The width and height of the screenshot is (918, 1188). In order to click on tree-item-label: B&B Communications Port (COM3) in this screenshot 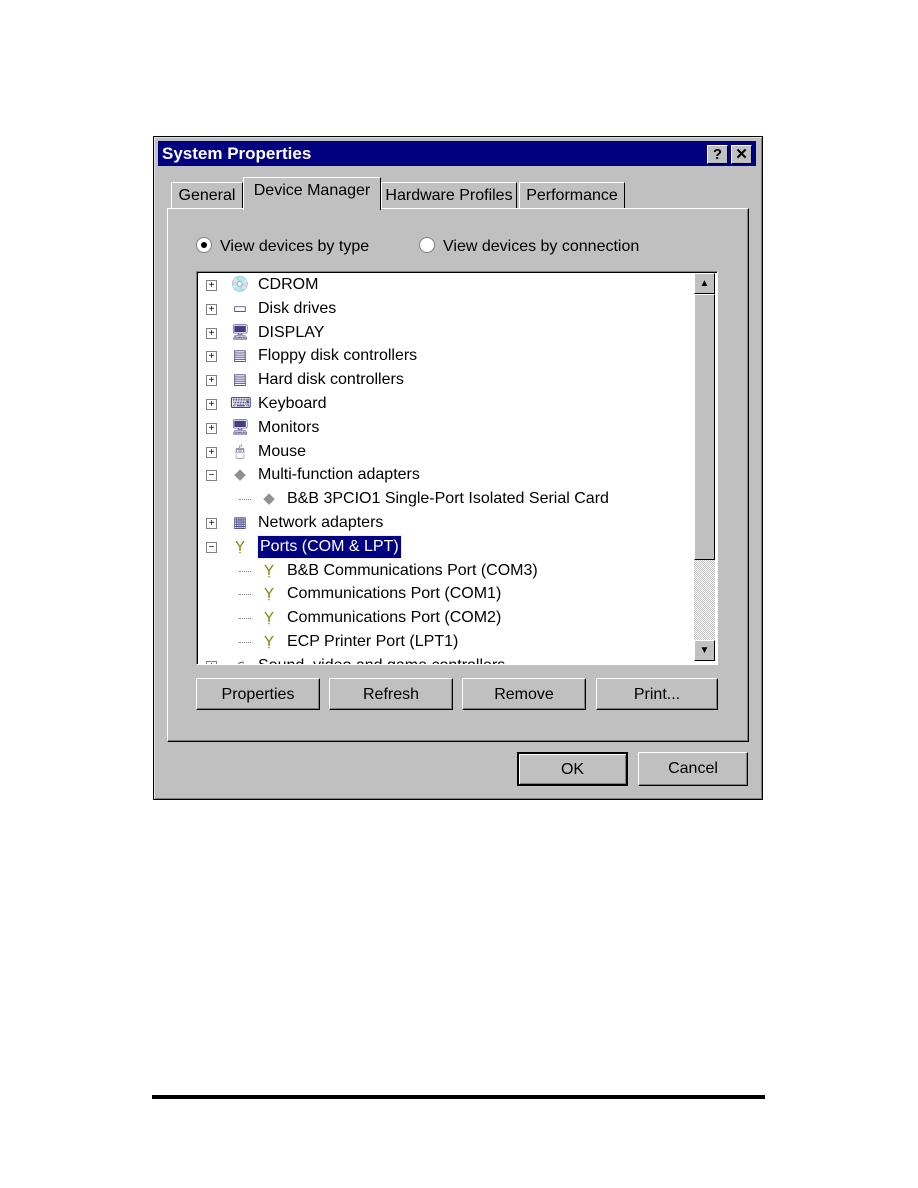, I will do `click(412, 570)`.